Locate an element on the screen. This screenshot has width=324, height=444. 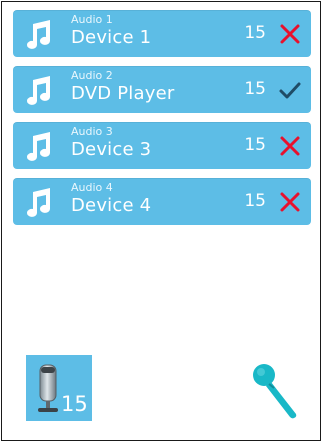
device-row-1: Audio 1 Device 1 15 is located at coordinates (162, 33).